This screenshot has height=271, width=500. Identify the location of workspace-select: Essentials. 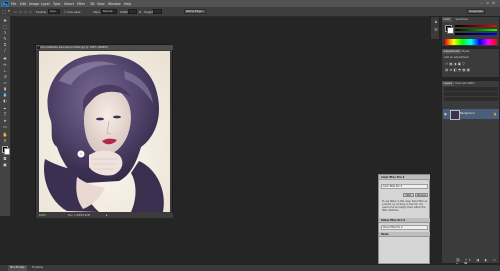
(476, 11).